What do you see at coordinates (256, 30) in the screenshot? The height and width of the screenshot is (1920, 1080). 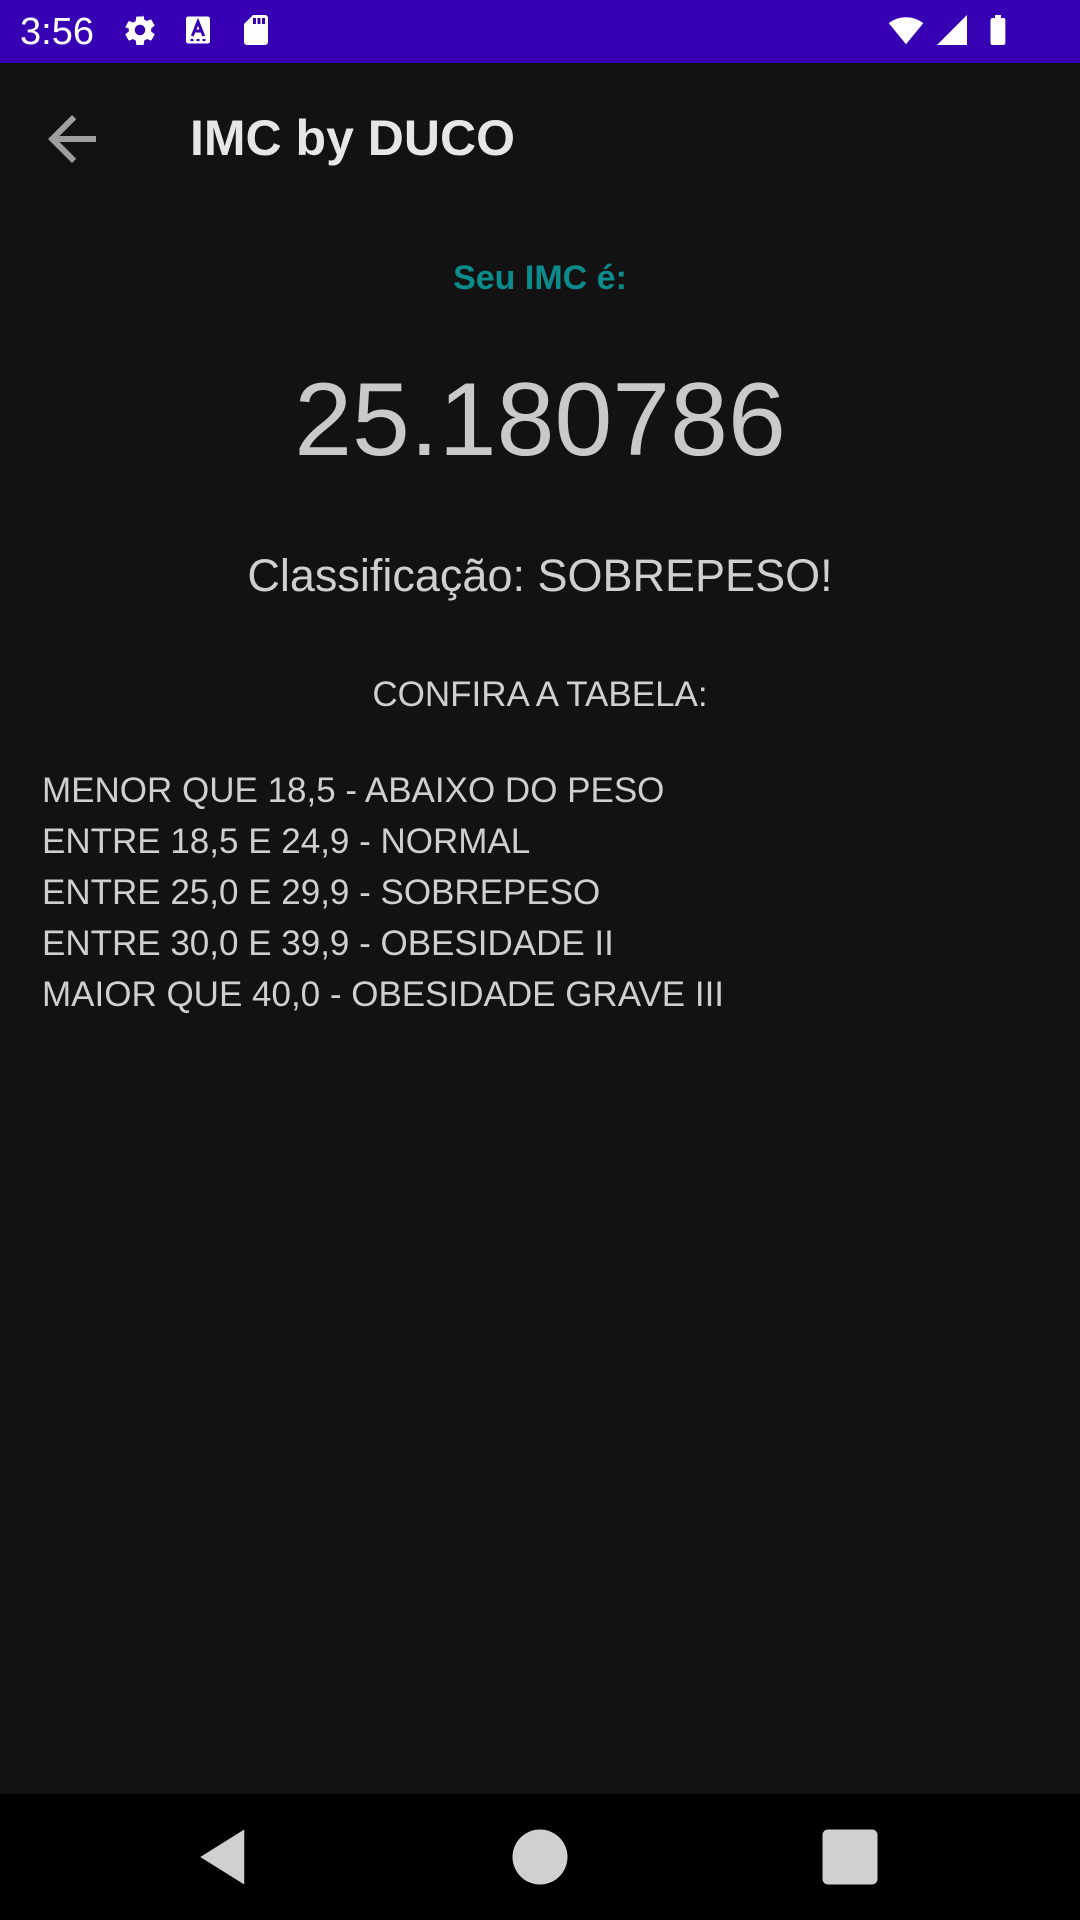 I see `sd-card-icon` at bounding box center [256, 30].